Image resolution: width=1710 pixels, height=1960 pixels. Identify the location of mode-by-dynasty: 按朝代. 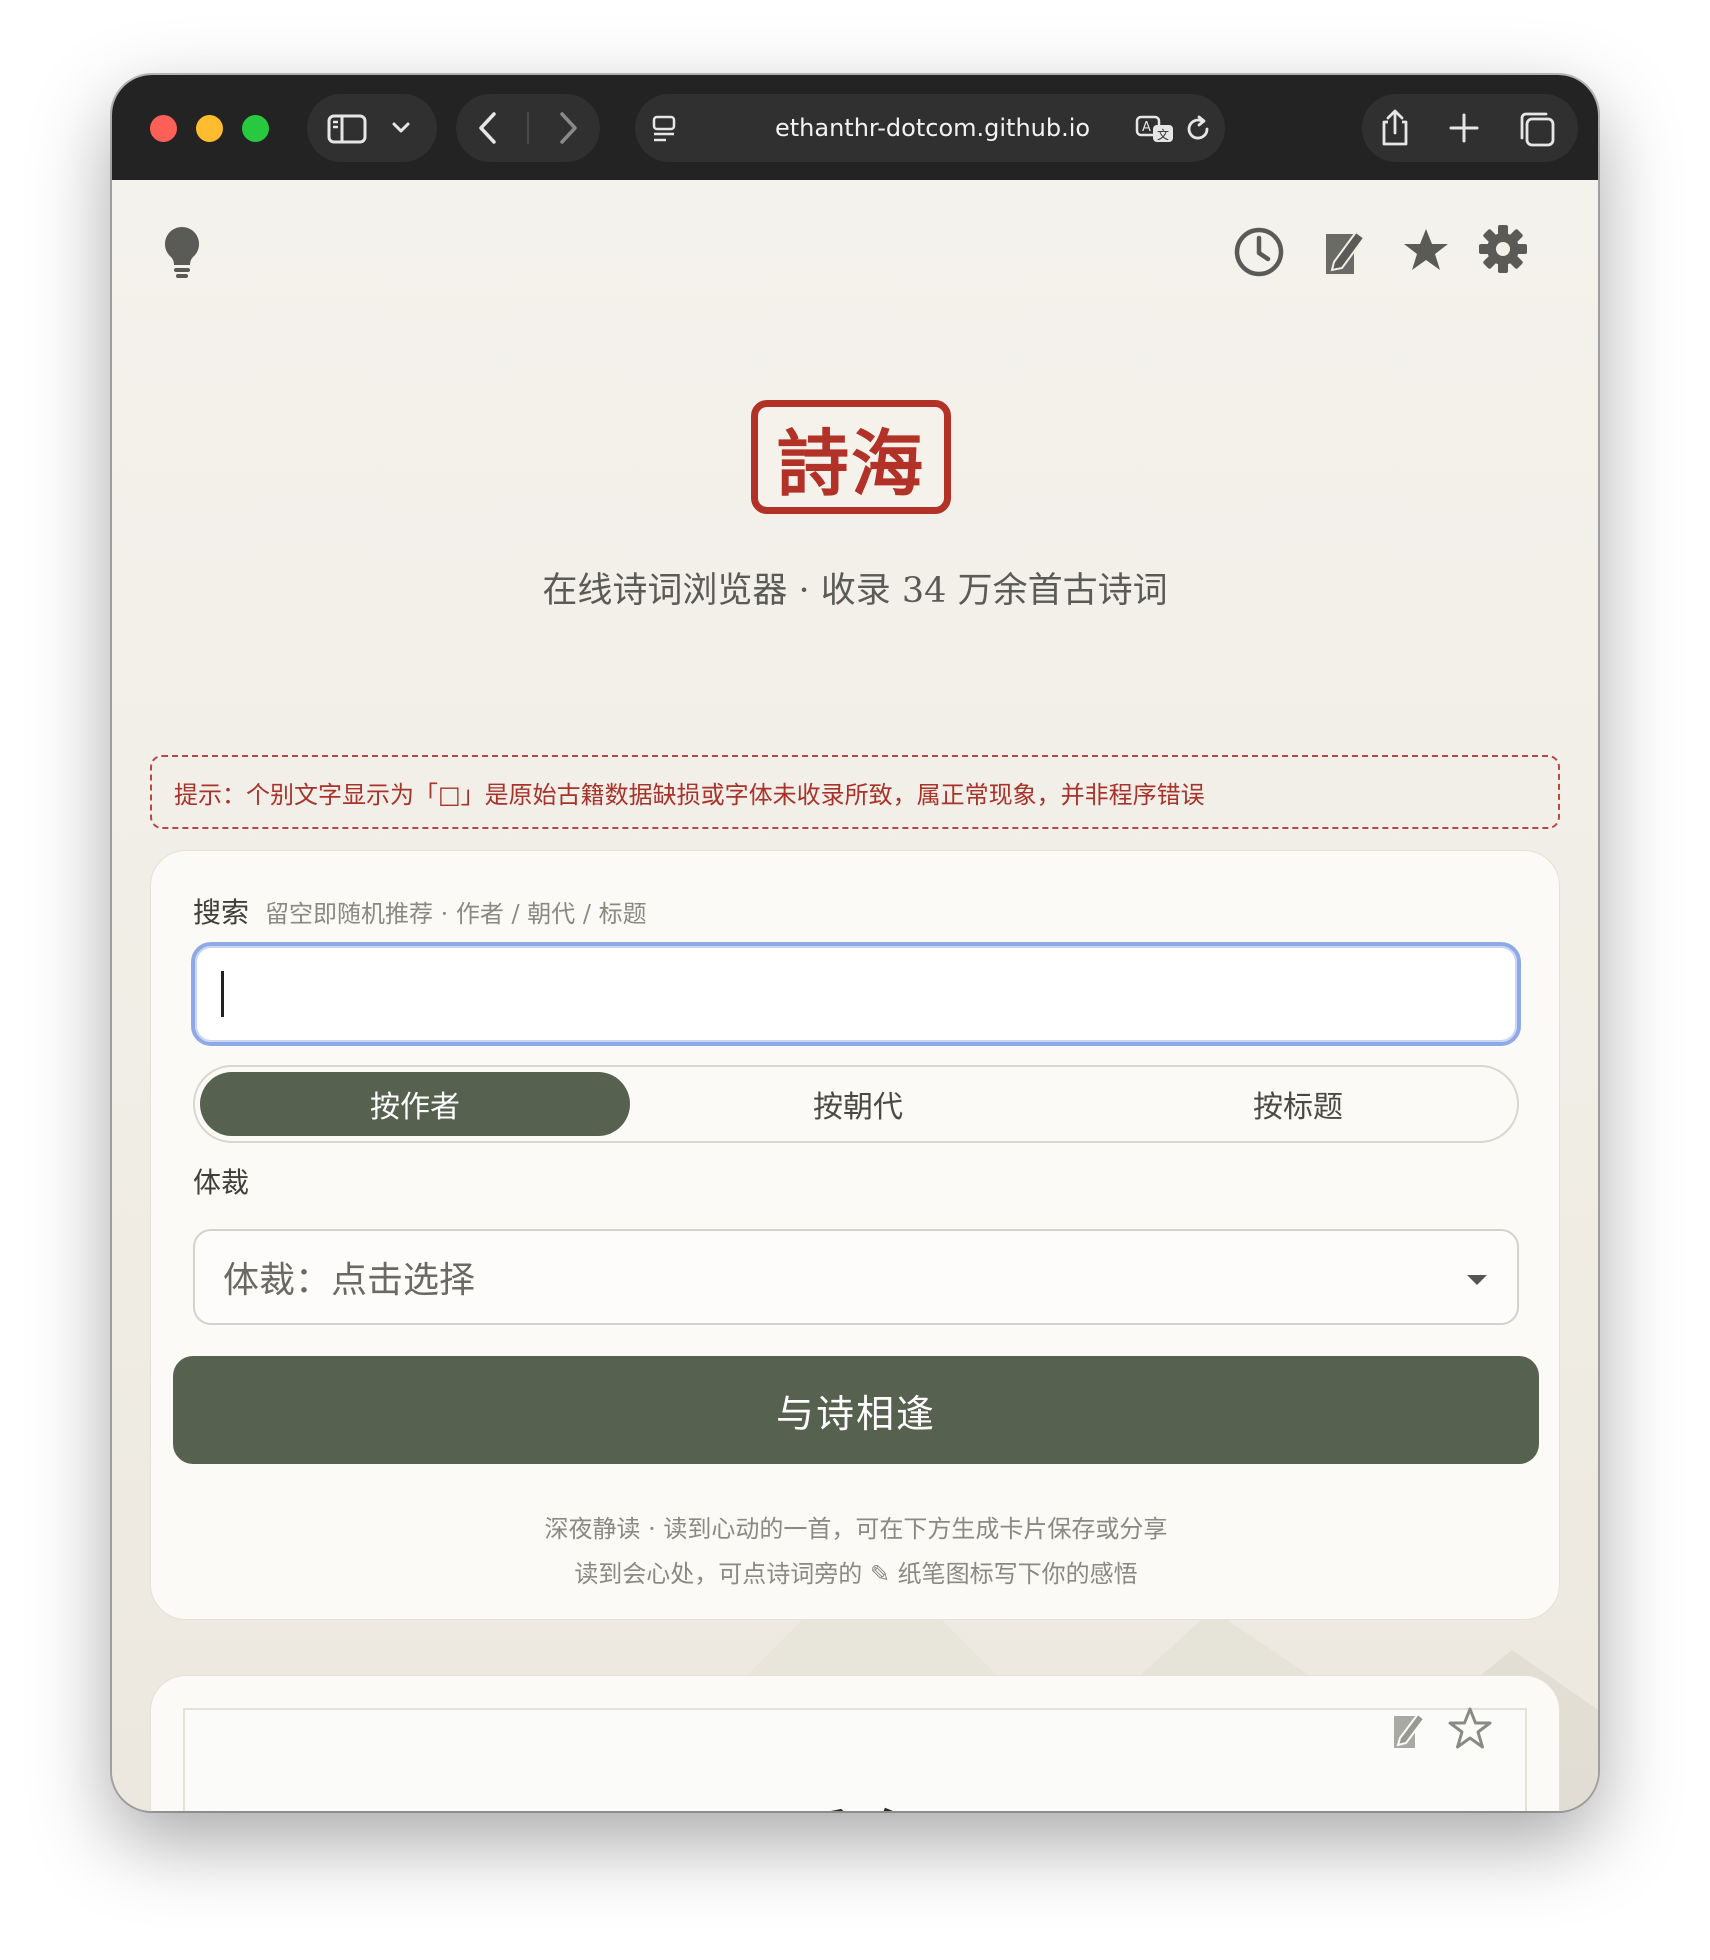
(858, 1104).